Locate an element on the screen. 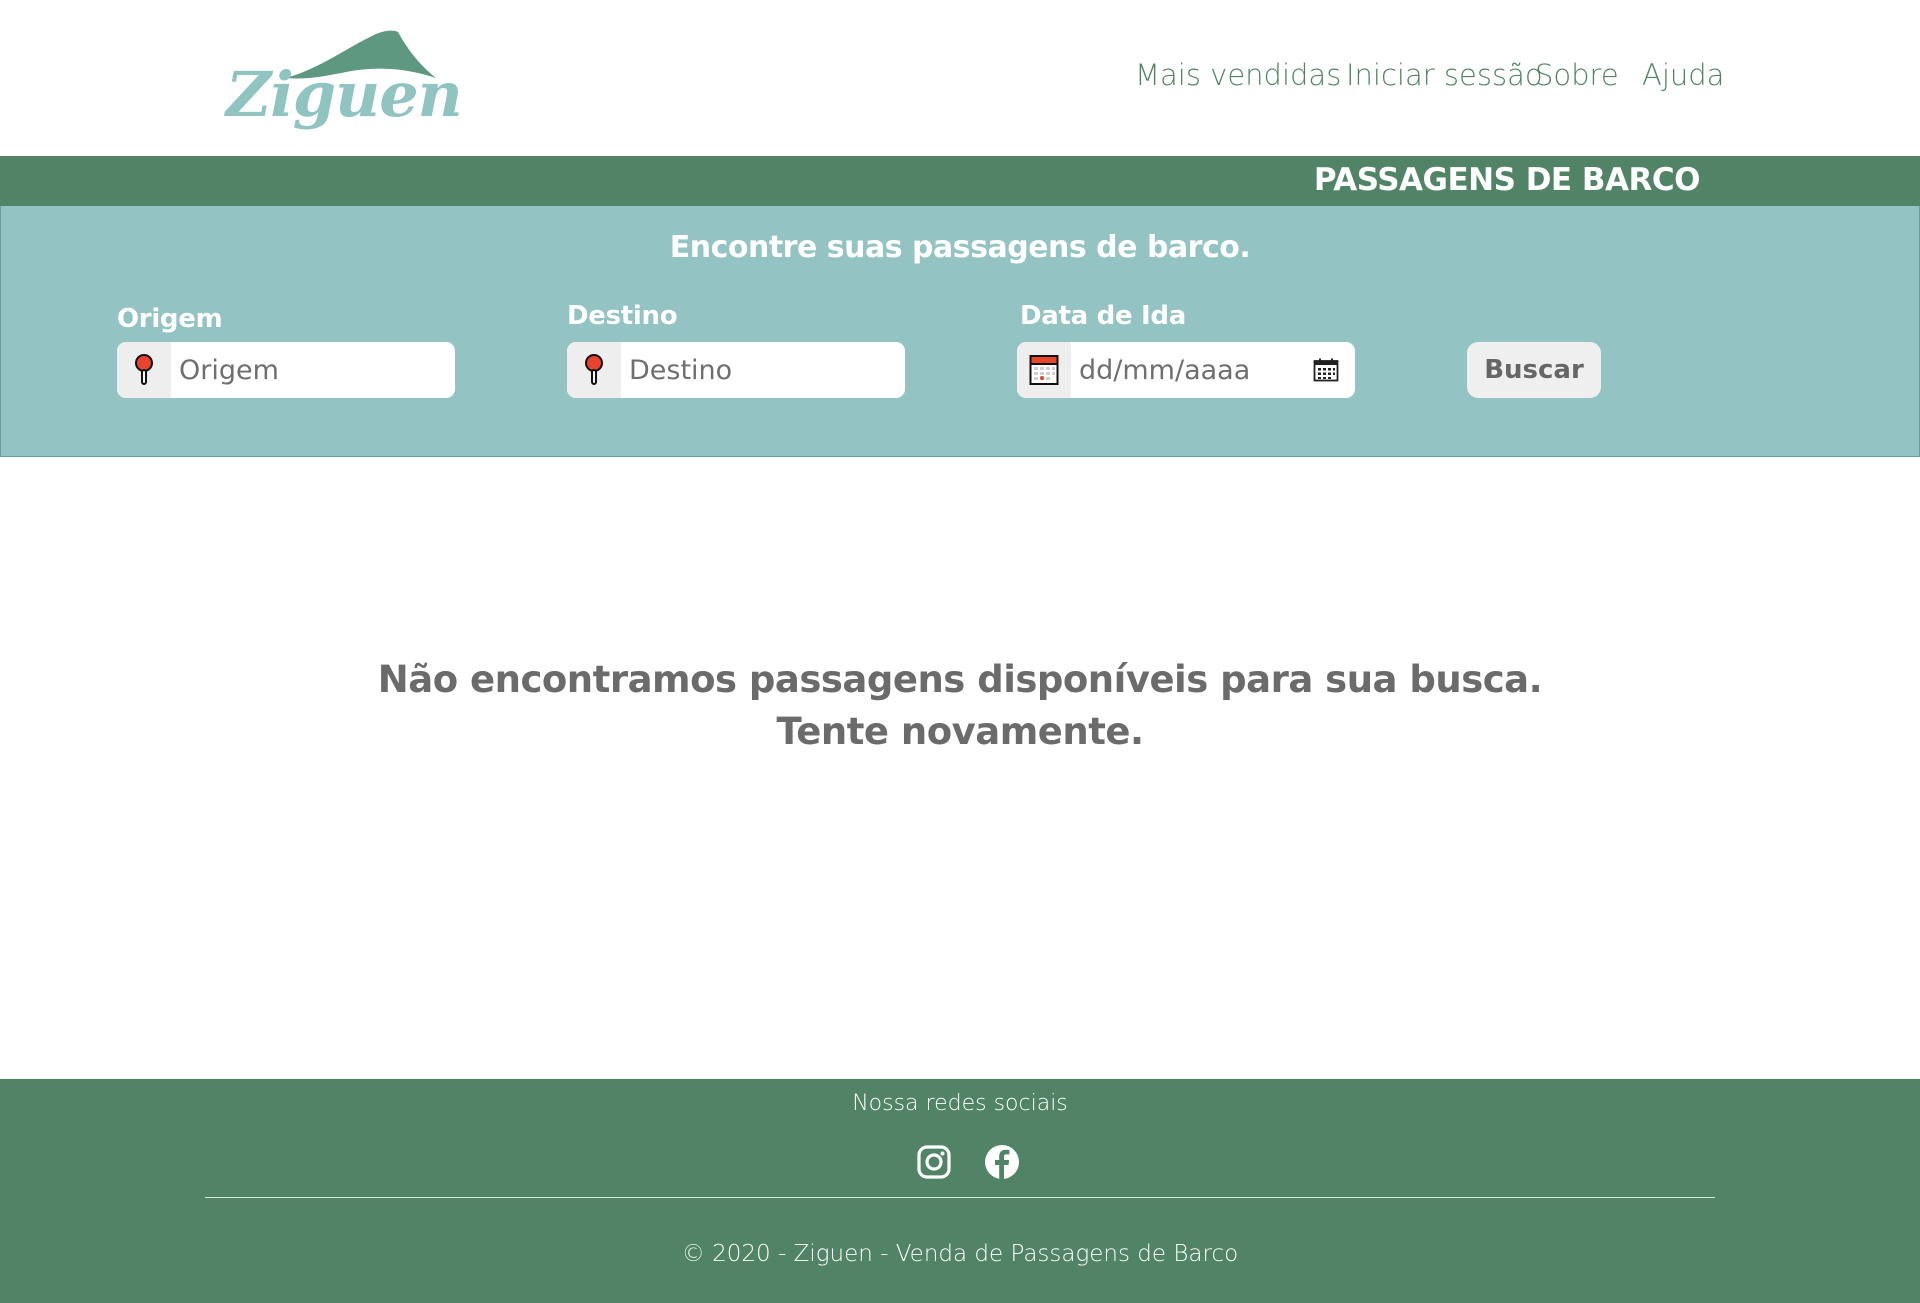  nav-ajuda: Ajuda is located at coordinates (1683, 75).